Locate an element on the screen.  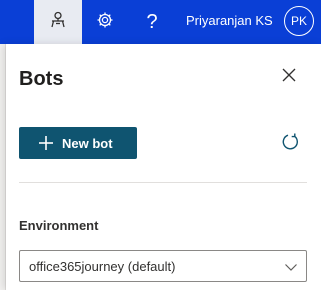
plus-icon is located at coordinates (46, 143).